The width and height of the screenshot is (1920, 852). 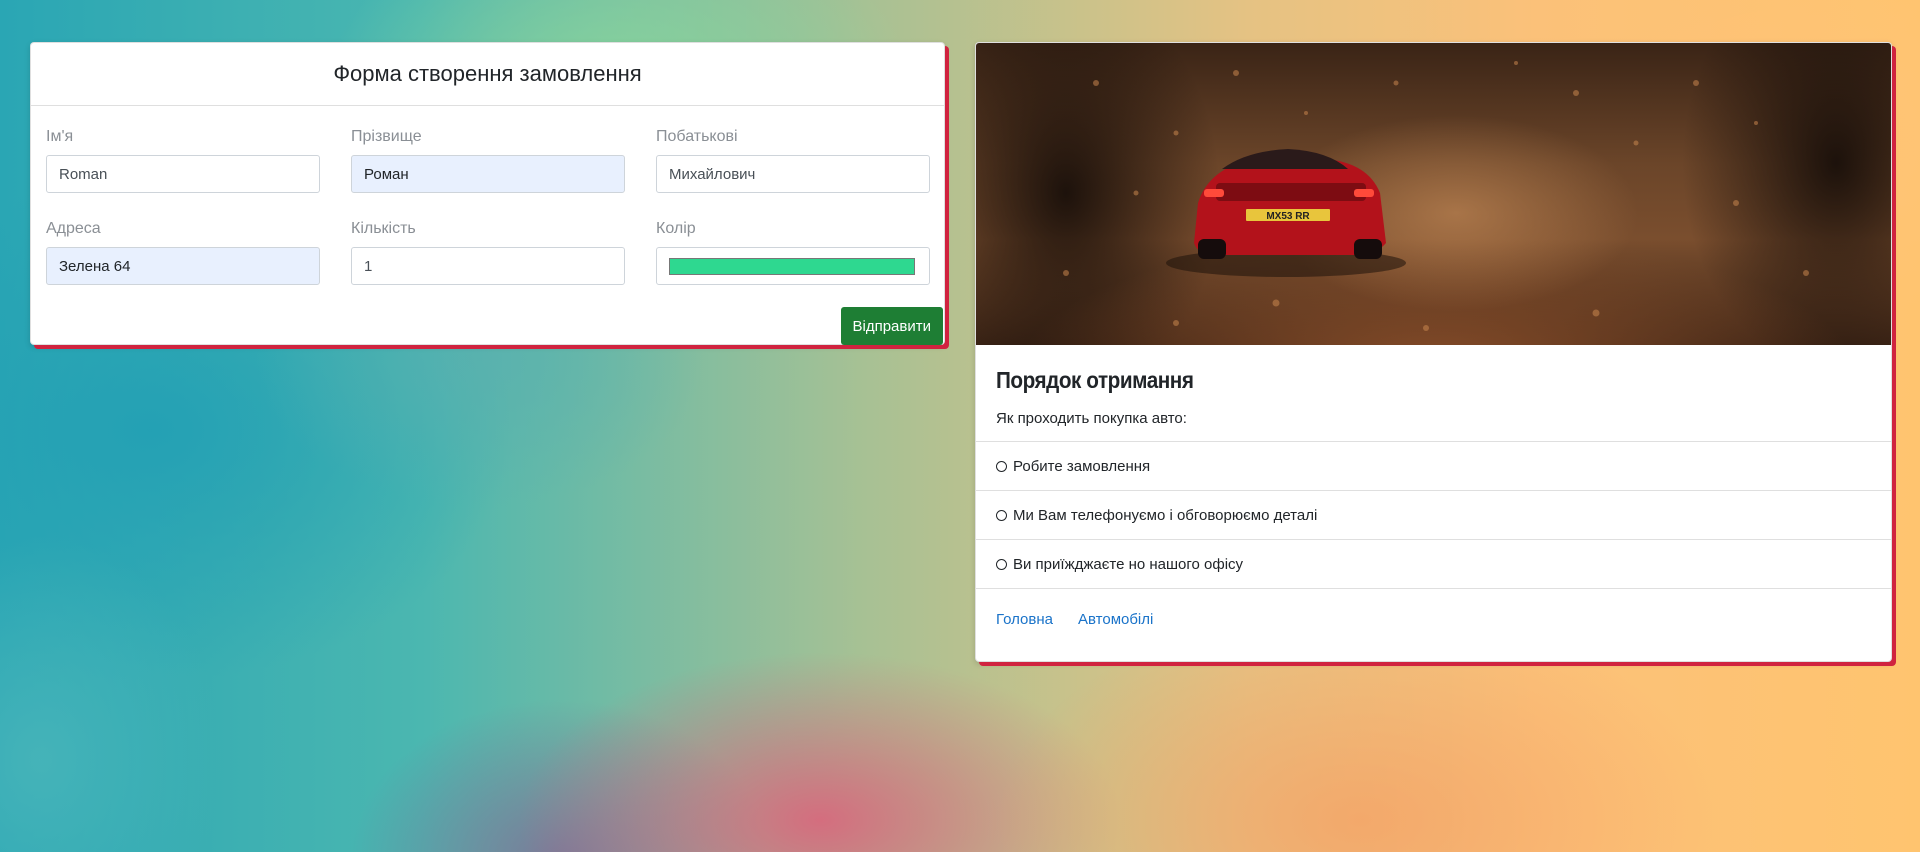 I want to click on last-name-group: Прізвище Роман, so click(x=488, y=160).